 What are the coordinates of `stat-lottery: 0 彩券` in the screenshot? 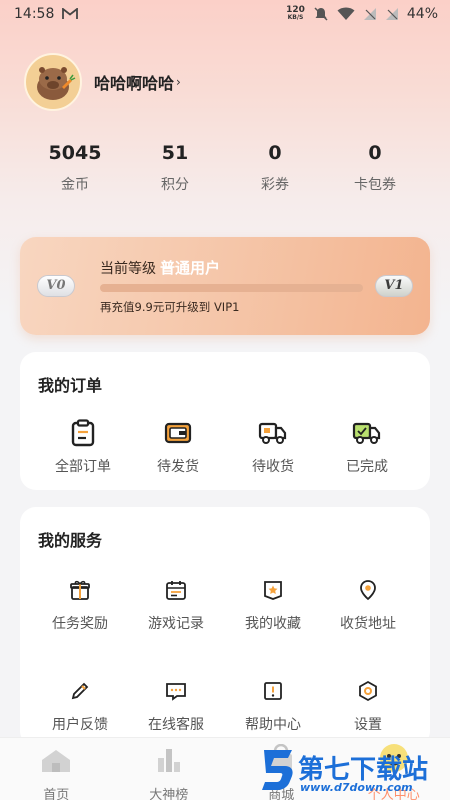 It's located at (275, 167).